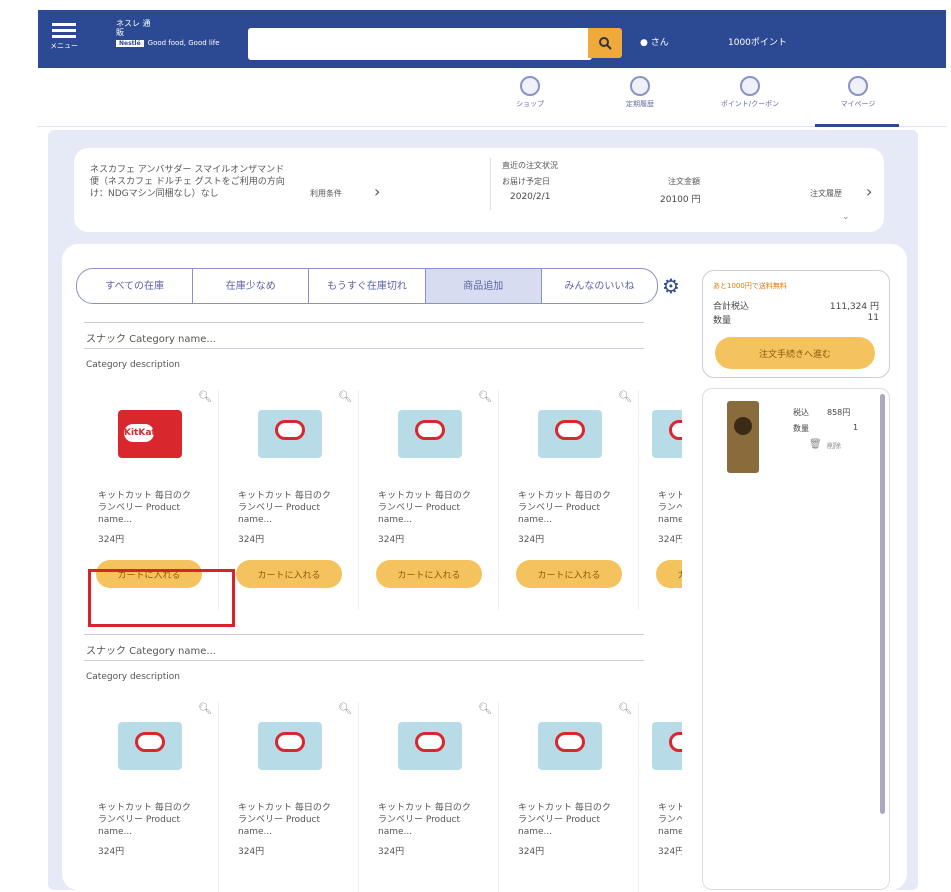 The width and height of the screenshot is (951, 892). What do you see at coordinates (743, 437) in the screenshot?
I see `cart-item-image` at bounding box center [743, 437].